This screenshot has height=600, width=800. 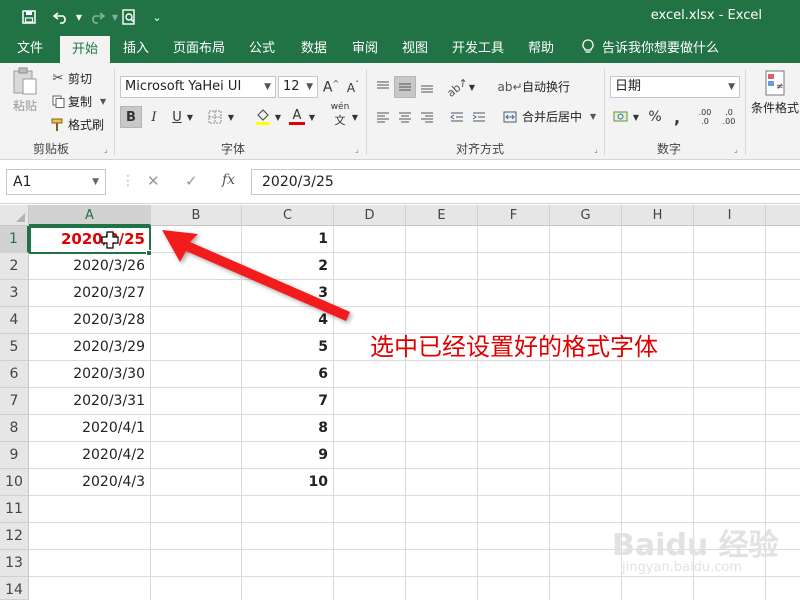 I want to click on cell-a4: 2020/3/28, so click(x=90, y=320).